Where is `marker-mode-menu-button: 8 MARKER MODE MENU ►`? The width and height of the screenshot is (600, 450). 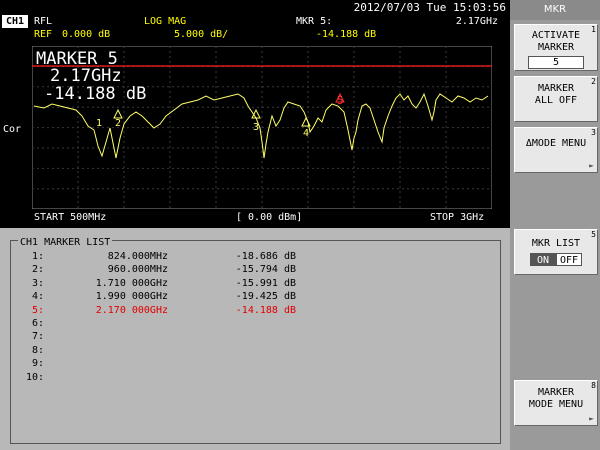 marker-mode-menu-button: 8 MARKER MODE MENU ► is located at coordinates (556, 403).